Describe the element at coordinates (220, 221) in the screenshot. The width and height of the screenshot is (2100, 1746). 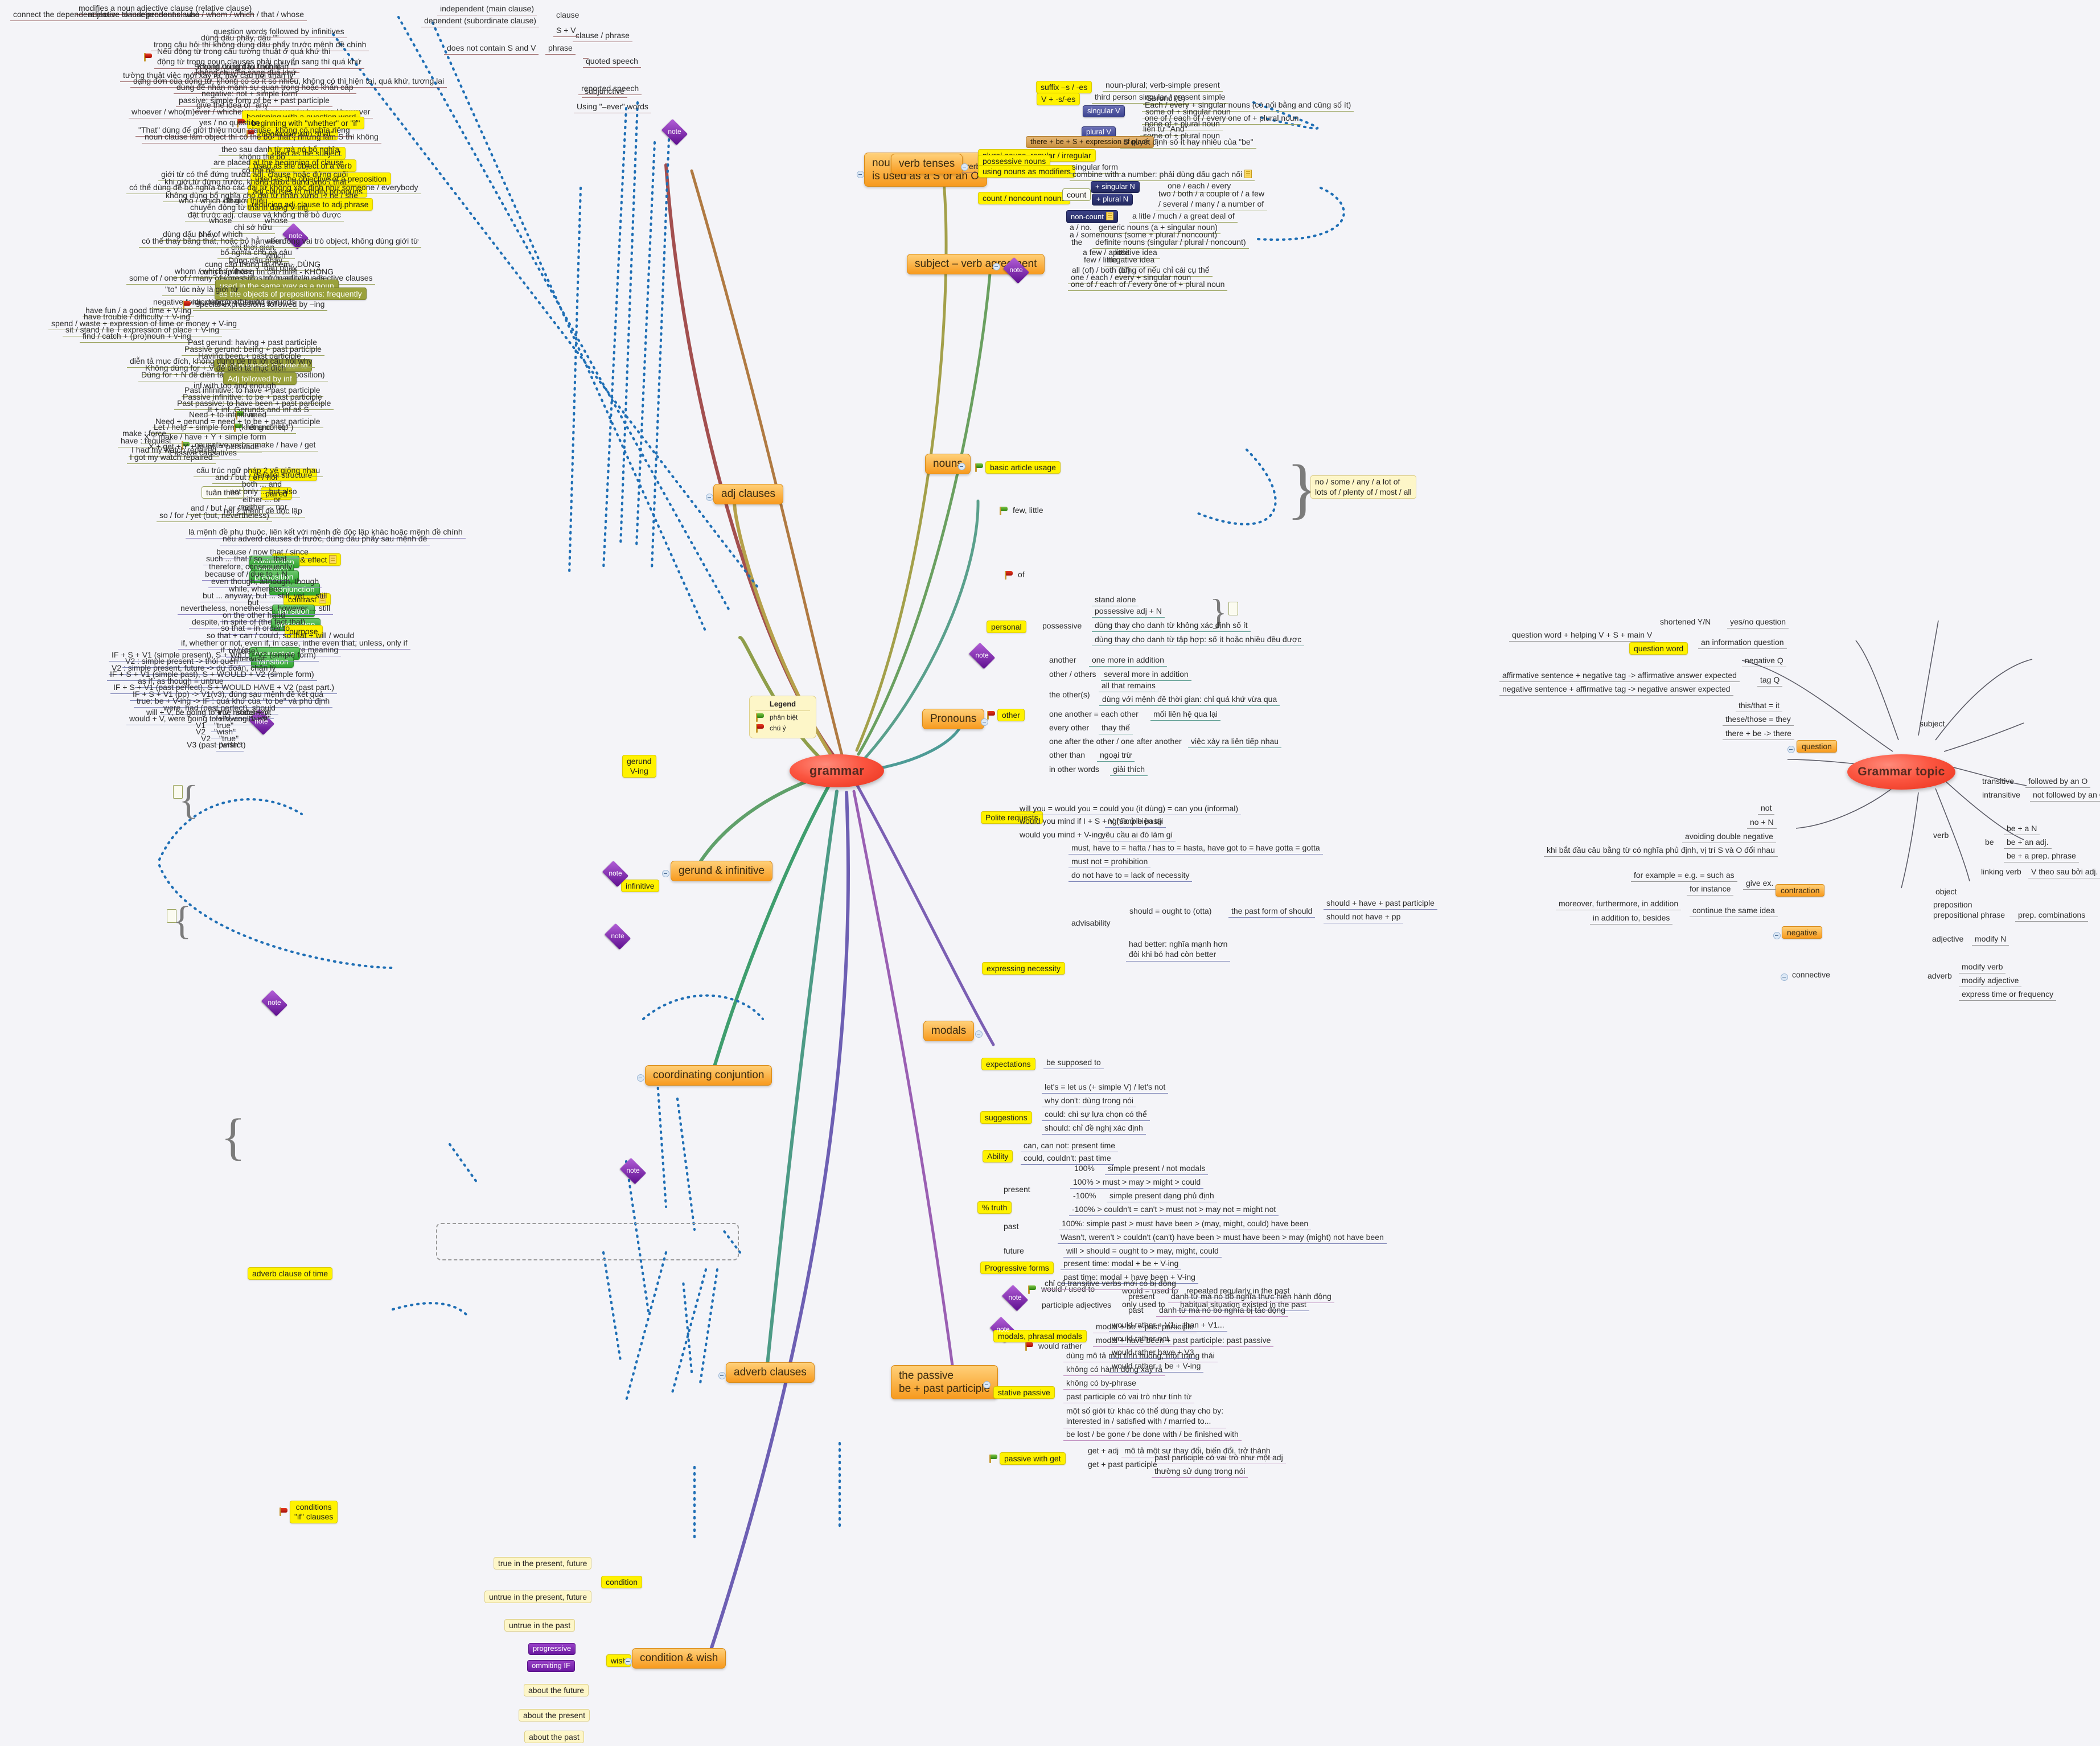
I see `whose-word: whose` at that location.